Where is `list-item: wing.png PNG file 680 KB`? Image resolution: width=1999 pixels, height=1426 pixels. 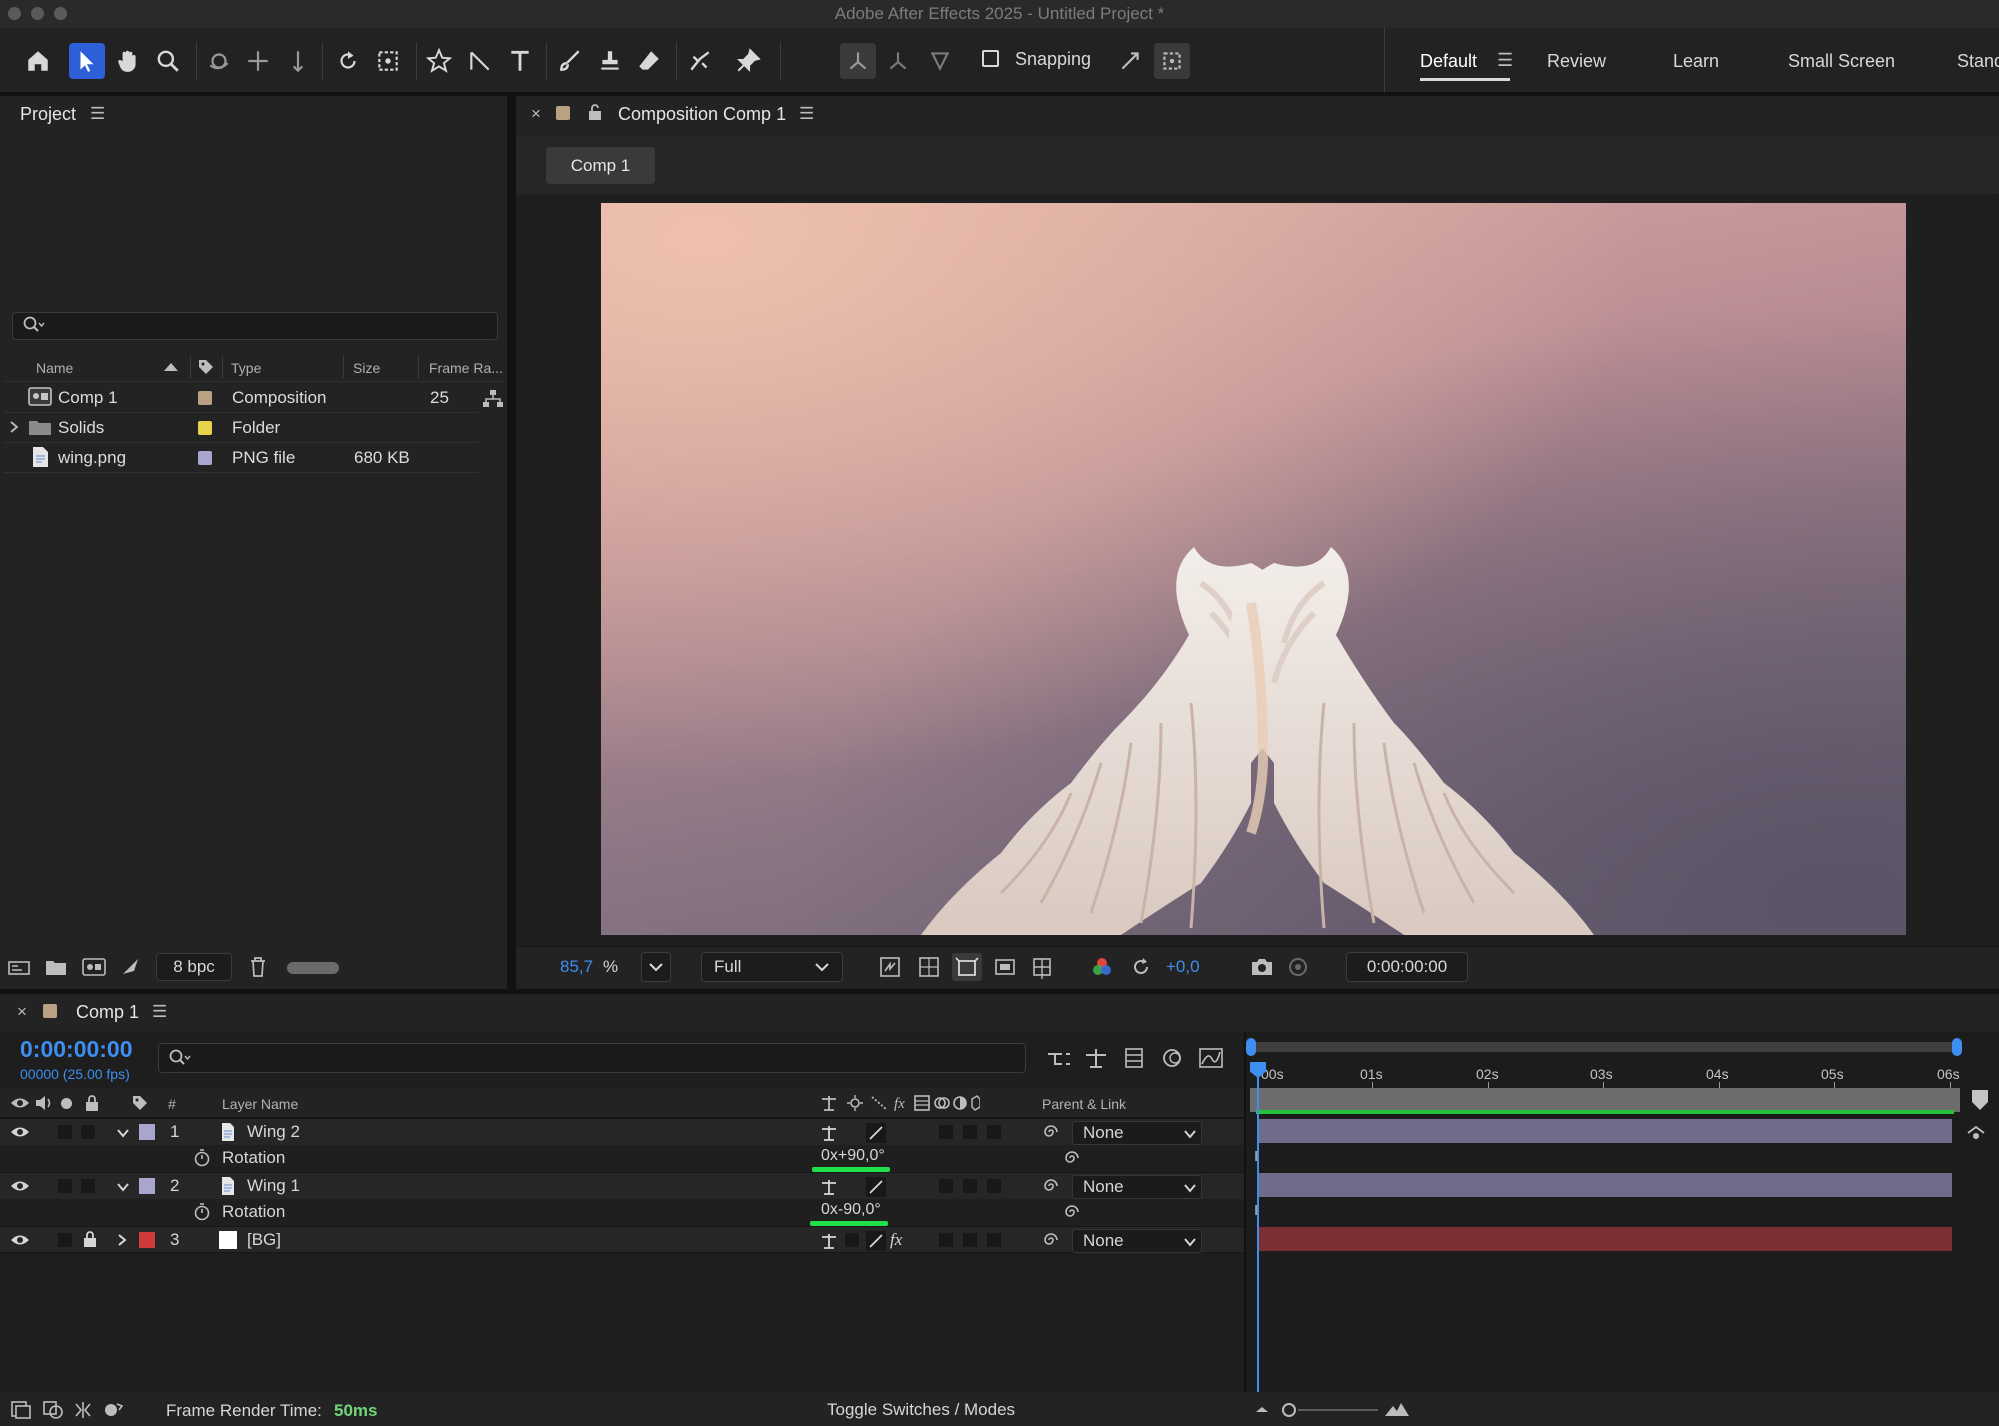
list-item: wing.png PNG file 680 KB is located at coordinates (241, 458).